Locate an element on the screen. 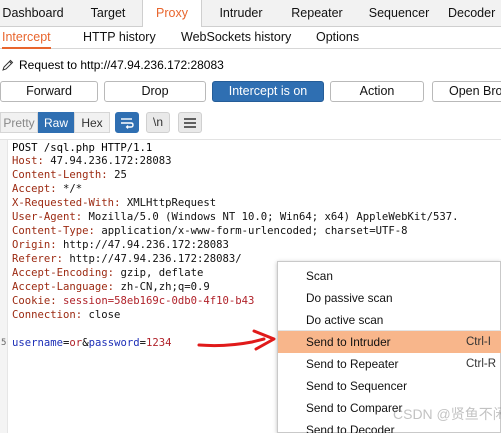 Image resolution: width=501 pixels, height=433 pixels. request-target-label: Request to http://47.94.236.172:28083 is located at coordinates (121, 65).